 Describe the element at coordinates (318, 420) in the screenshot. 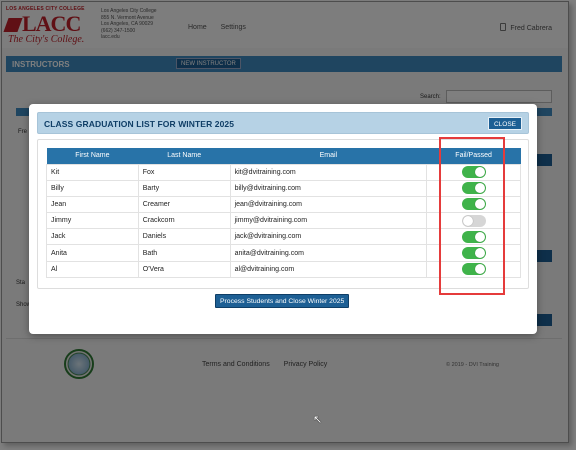

I see `mouse-cursor-icon: ↖` at that location.